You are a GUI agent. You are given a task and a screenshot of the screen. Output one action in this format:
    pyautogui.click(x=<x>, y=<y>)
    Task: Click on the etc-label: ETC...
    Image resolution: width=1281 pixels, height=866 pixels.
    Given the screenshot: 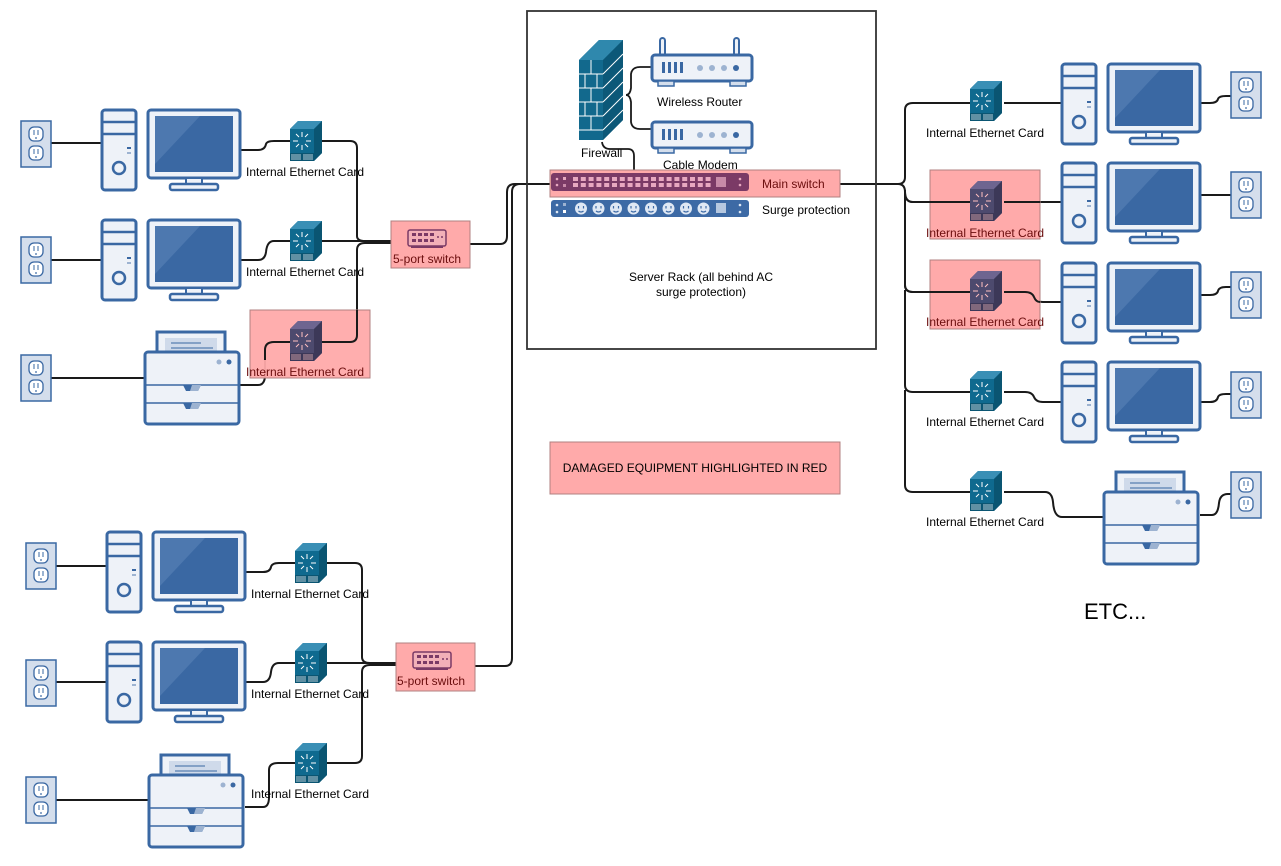 What is the action you would take?
    pyautogui.click(x=1115, y=611)
    